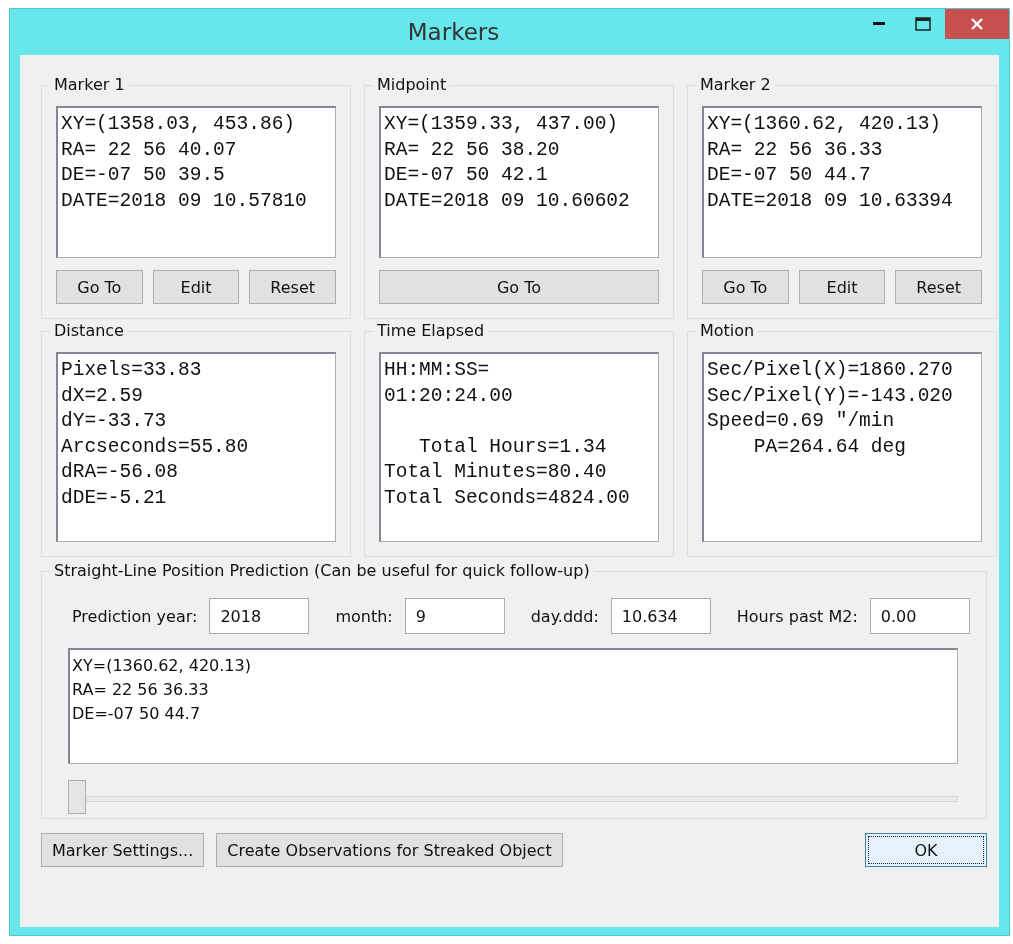  I want to click on field-label: Hours past M2:, so click(797, 616).